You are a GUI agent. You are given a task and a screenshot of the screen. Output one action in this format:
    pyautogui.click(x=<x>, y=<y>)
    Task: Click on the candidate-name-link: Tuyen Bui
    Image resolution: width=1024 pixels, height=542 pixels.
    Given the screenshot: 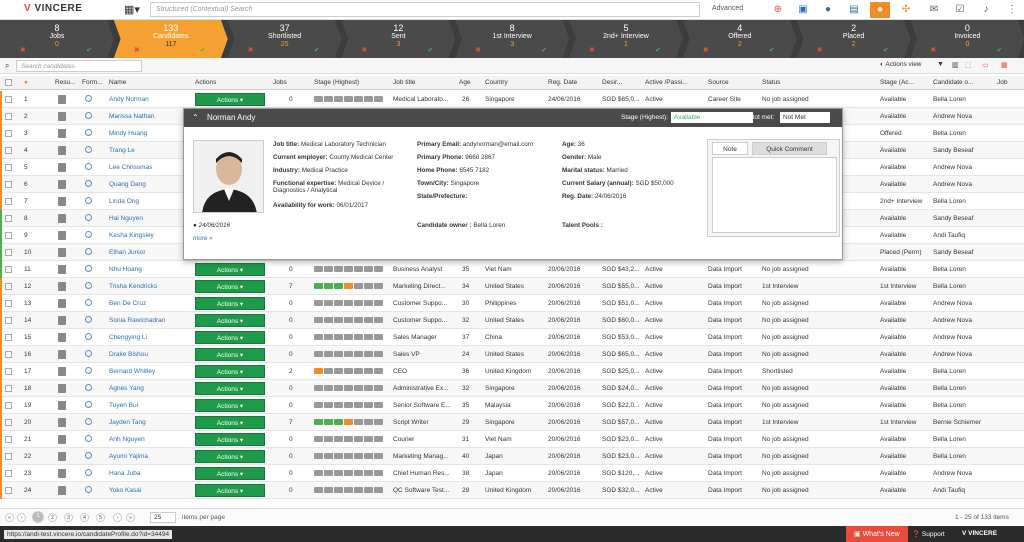 What is the action you would take?
    pyautogui.click(x=149, y=405)
    